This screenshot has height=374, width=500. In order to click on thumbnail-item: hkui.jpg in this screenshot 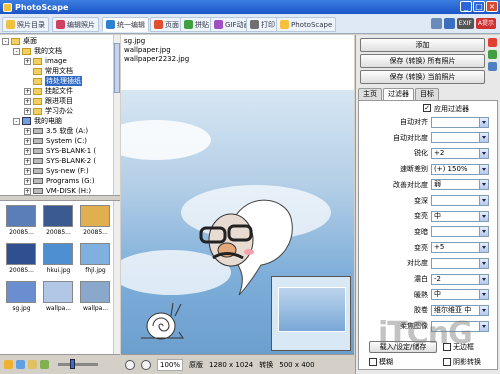, I will do `click(58, 262)`.